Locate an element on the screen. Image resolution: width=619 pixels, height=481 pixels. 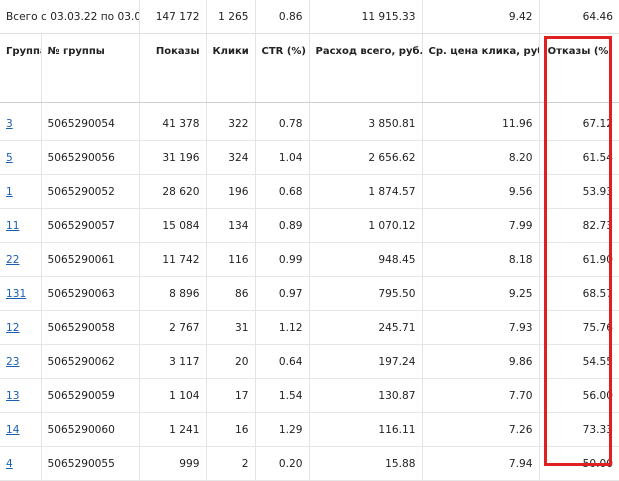
group-link: 1 is located at coordinates (9, 192).